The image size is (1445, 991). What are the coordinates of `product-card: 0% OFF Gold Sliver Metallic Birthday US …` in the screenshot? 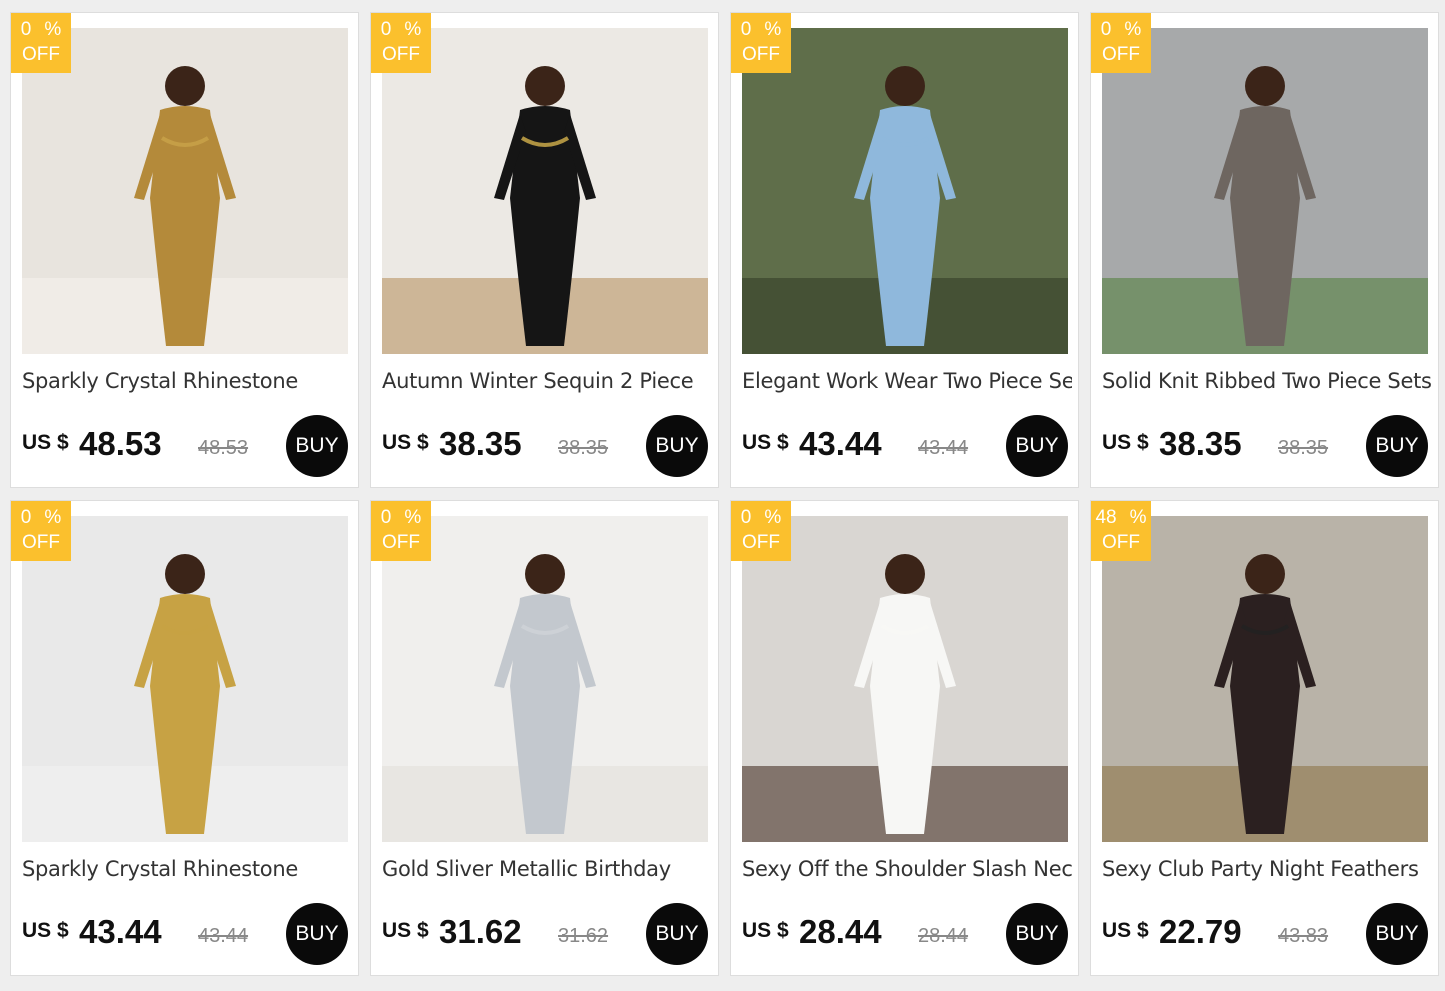 It's located at (544, 738).